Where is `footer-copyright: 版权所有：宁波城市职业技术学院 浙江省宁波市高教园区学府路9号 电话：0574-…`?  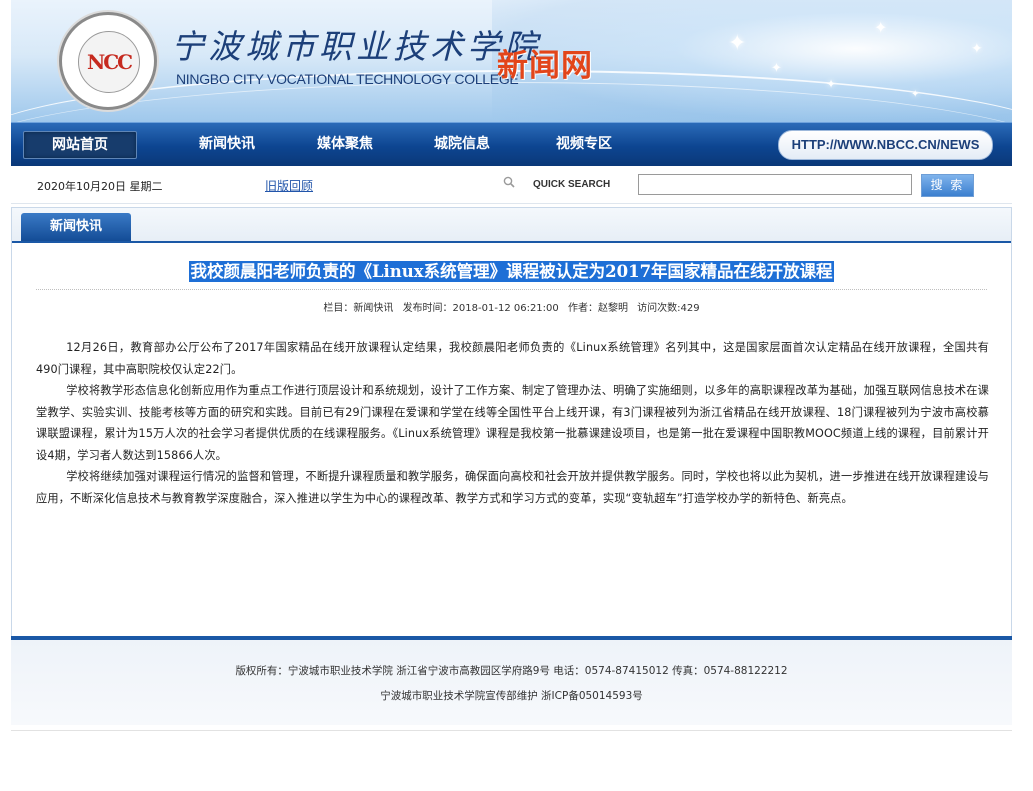 footer-copyright: 版权所有：宁波城市职业技术学院 浙江省宁波市高教园区学府路9号 电话：0574-… is located at coordinates (511, 671).